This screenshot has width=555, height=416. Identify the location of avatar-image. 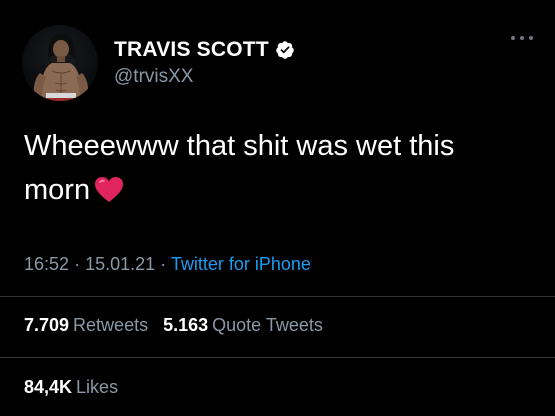
(60, 63).